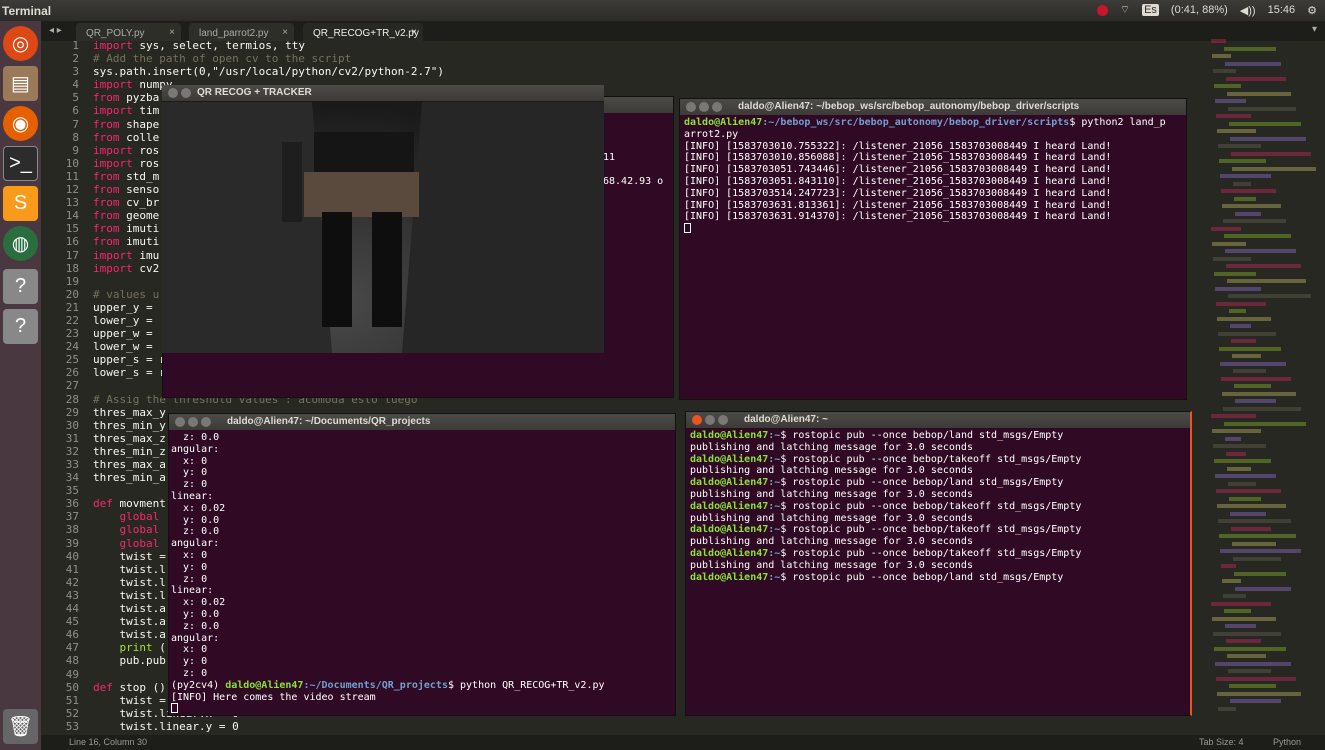 The height and width of the screenshot is (750, 1325). I want to click on window-title: daldo@Alien47: ~/Documents/QR_projects, so click(329, 421).